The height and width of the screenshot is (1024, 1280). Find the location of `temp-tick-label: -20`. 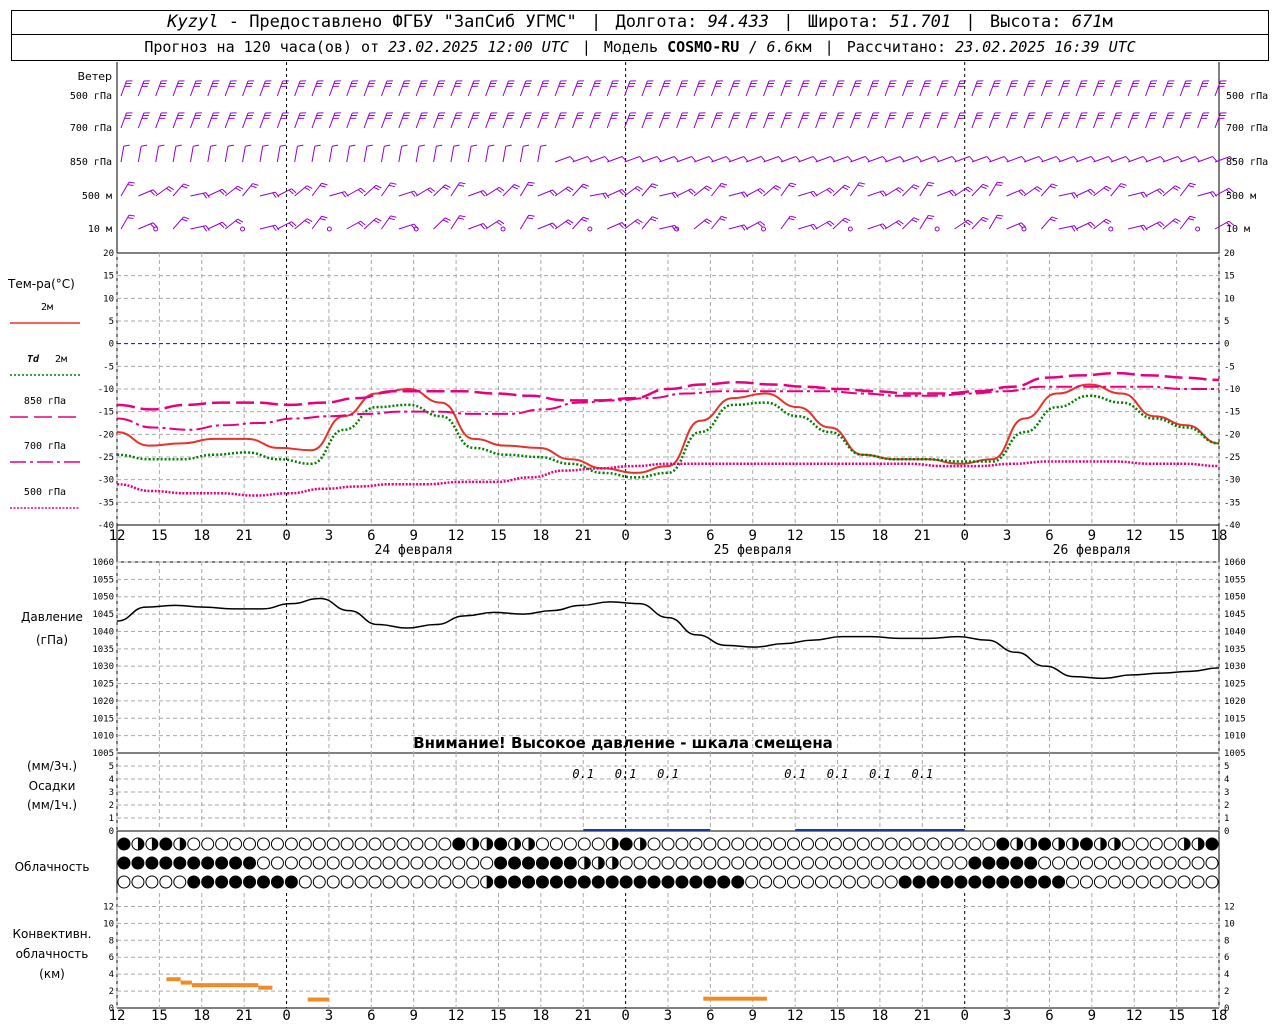

temp-tick-label: -20 is located at coordinates (1232, 435).